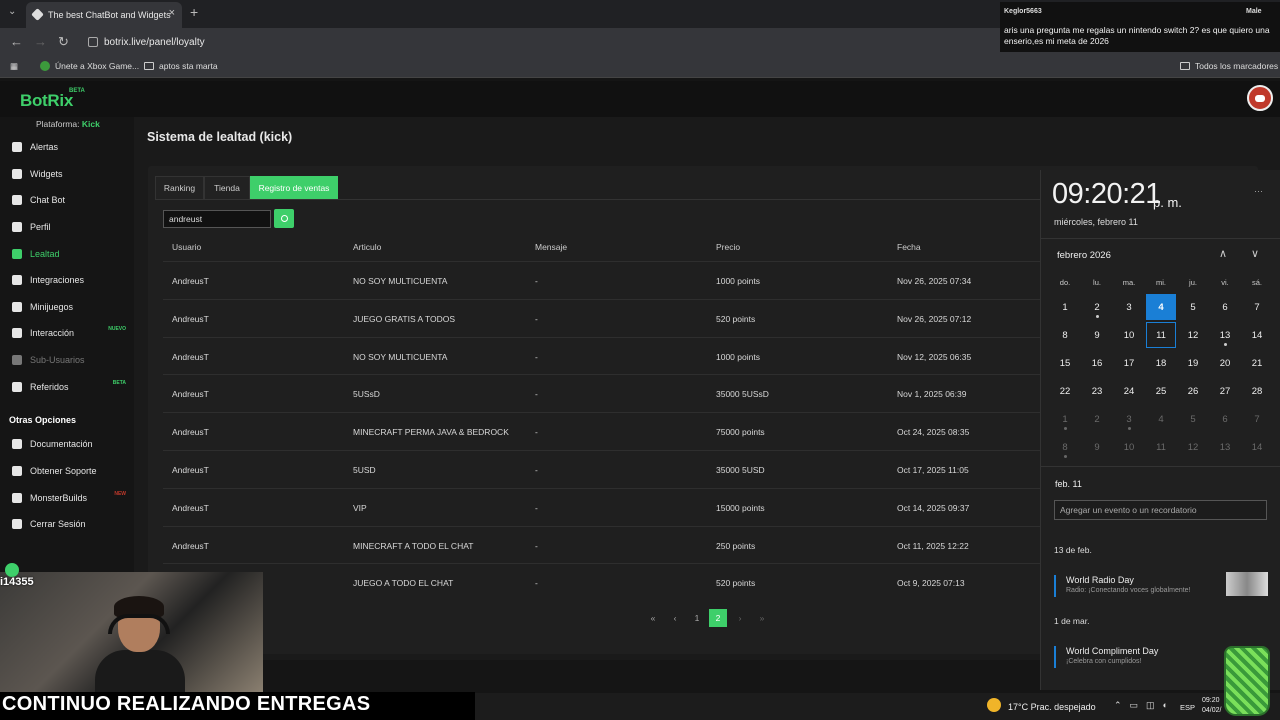 The height and width of the screenshot is (720, 1280). Describe the element at coordinates (1161, 363) in the screenshot. I see `calendar-day: 18` at that location.